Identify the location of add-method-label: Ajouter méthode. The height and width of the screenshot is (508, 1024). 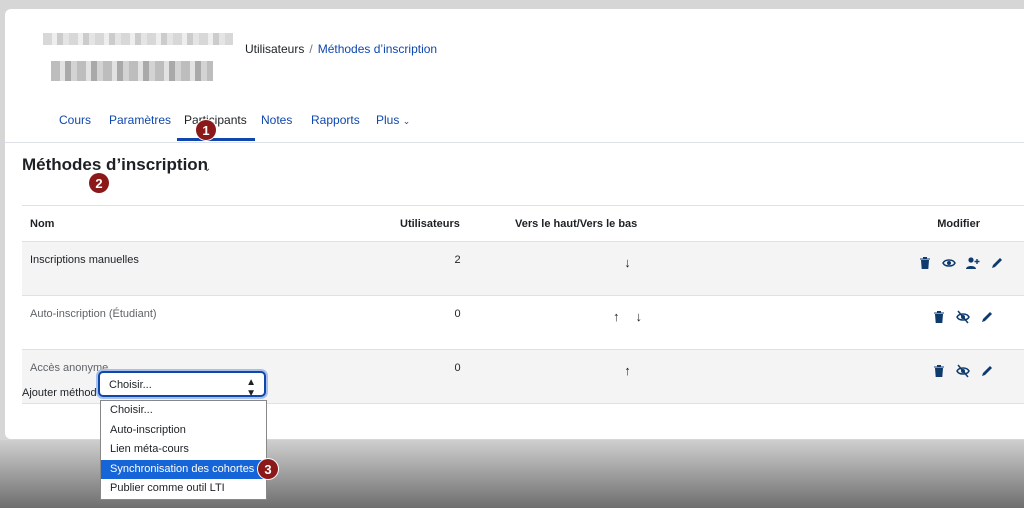
(62, 393).